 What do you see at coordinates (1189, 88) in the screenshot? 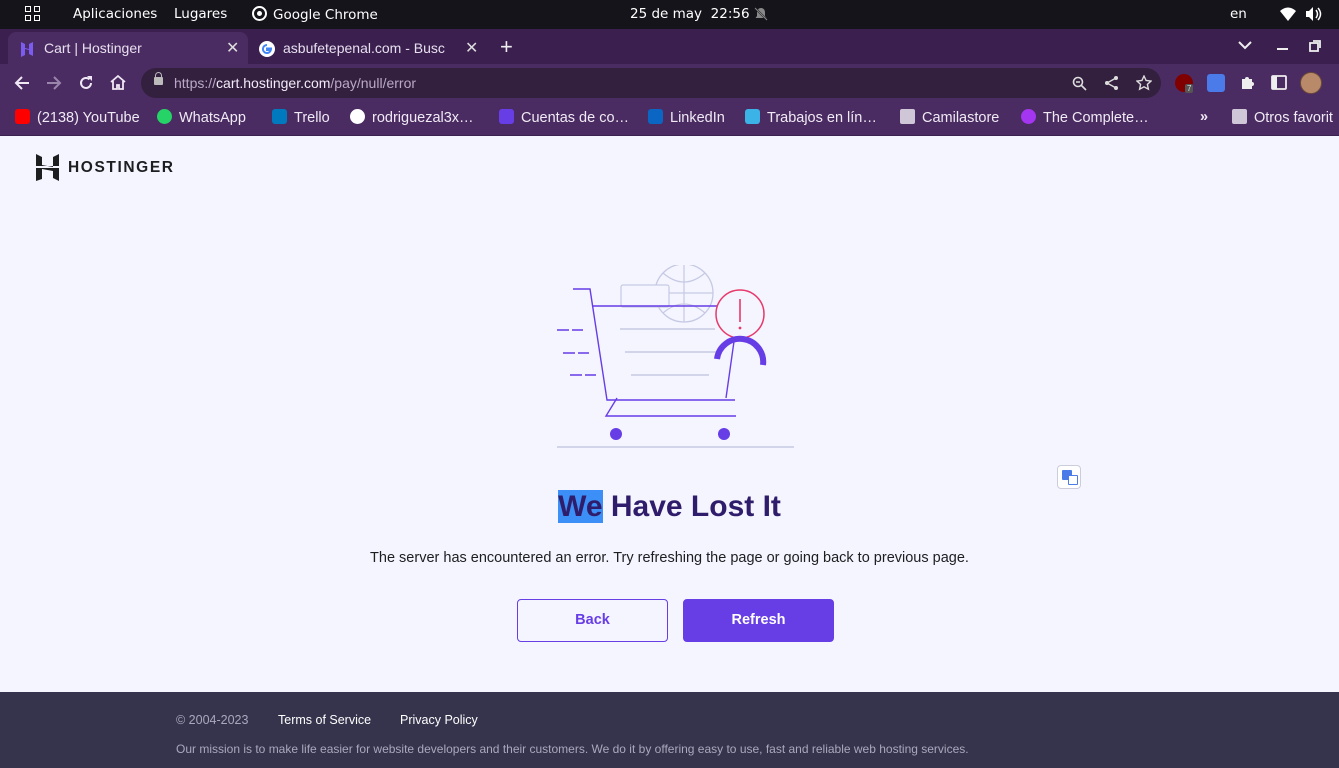
I see `ublock-badge: 7` at bounding box center [1189, 88].